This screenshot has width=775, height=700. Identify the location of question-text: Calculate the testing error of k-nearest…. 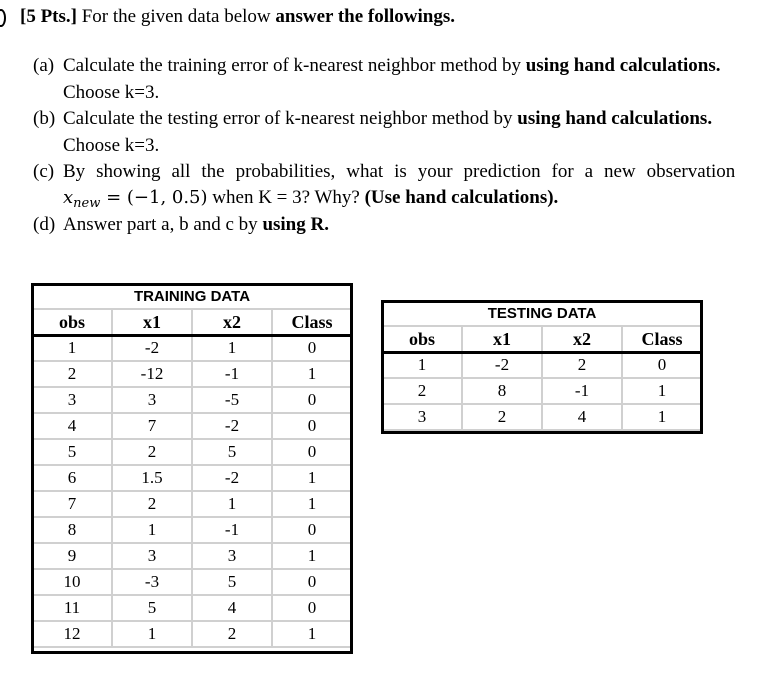
(290, 118).